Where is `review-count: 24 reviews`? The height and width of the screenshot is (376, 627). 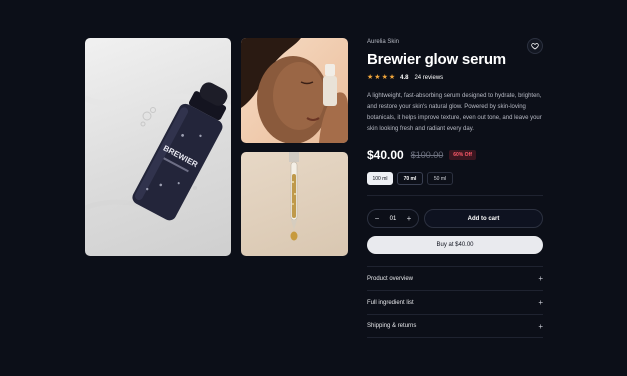
review-count: 24 reviews is located at coordinates (428, 78).